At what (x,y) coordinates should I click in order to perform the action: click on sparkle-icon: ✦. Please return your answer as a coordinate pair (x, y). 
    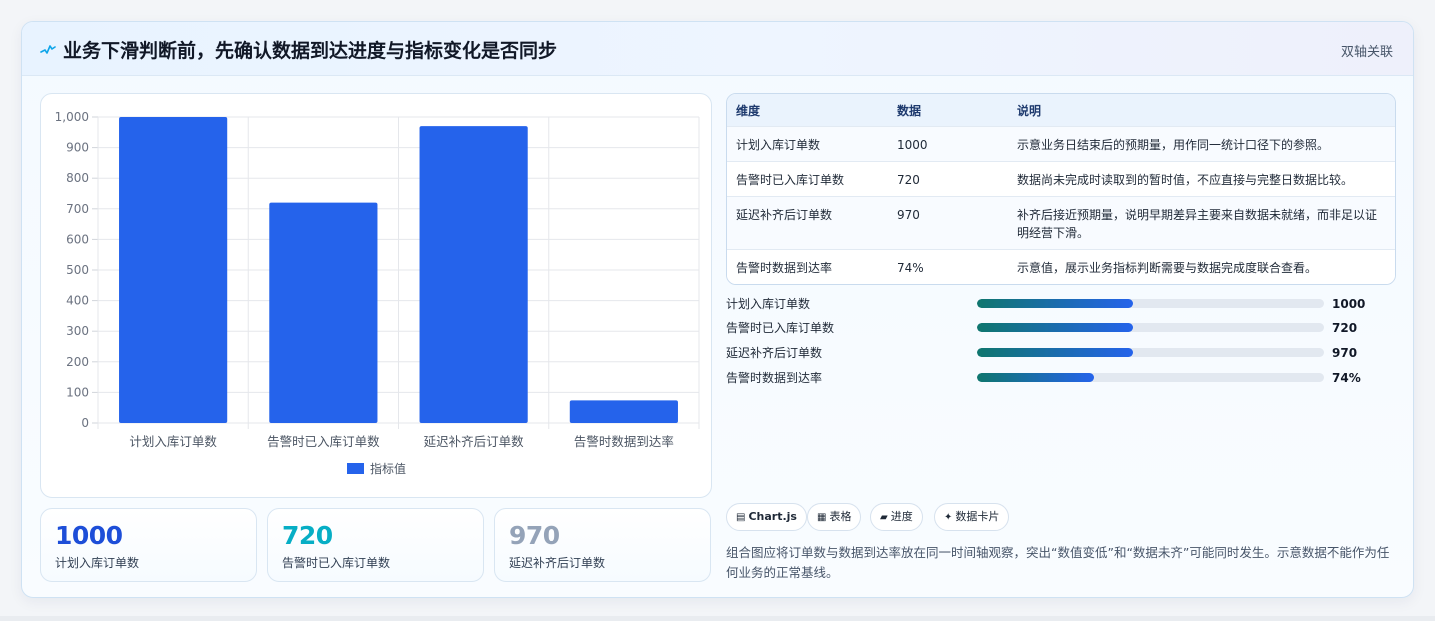
    Looking at the image, I should click on (948, 517).